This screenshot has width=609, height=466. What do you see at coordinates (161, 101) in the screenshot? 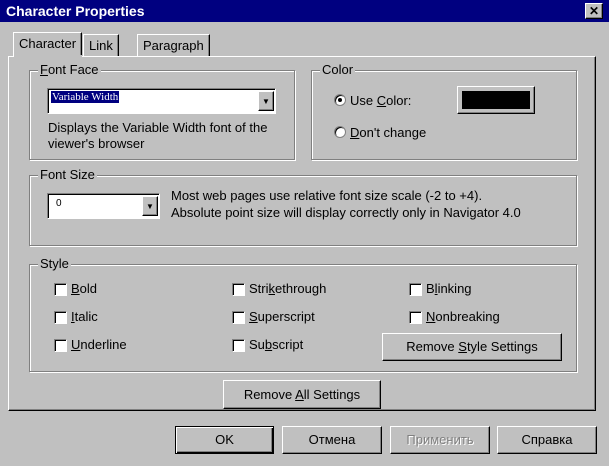
I see `font-face-select: Variable Width` at bounding box center [161, 101].